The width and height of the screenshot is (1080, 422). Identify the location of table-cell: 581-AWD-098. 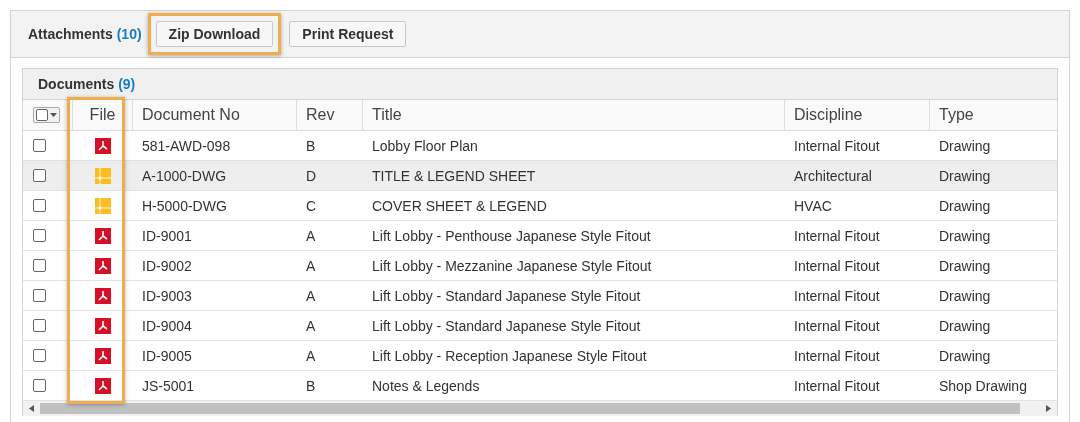
(186, 145).